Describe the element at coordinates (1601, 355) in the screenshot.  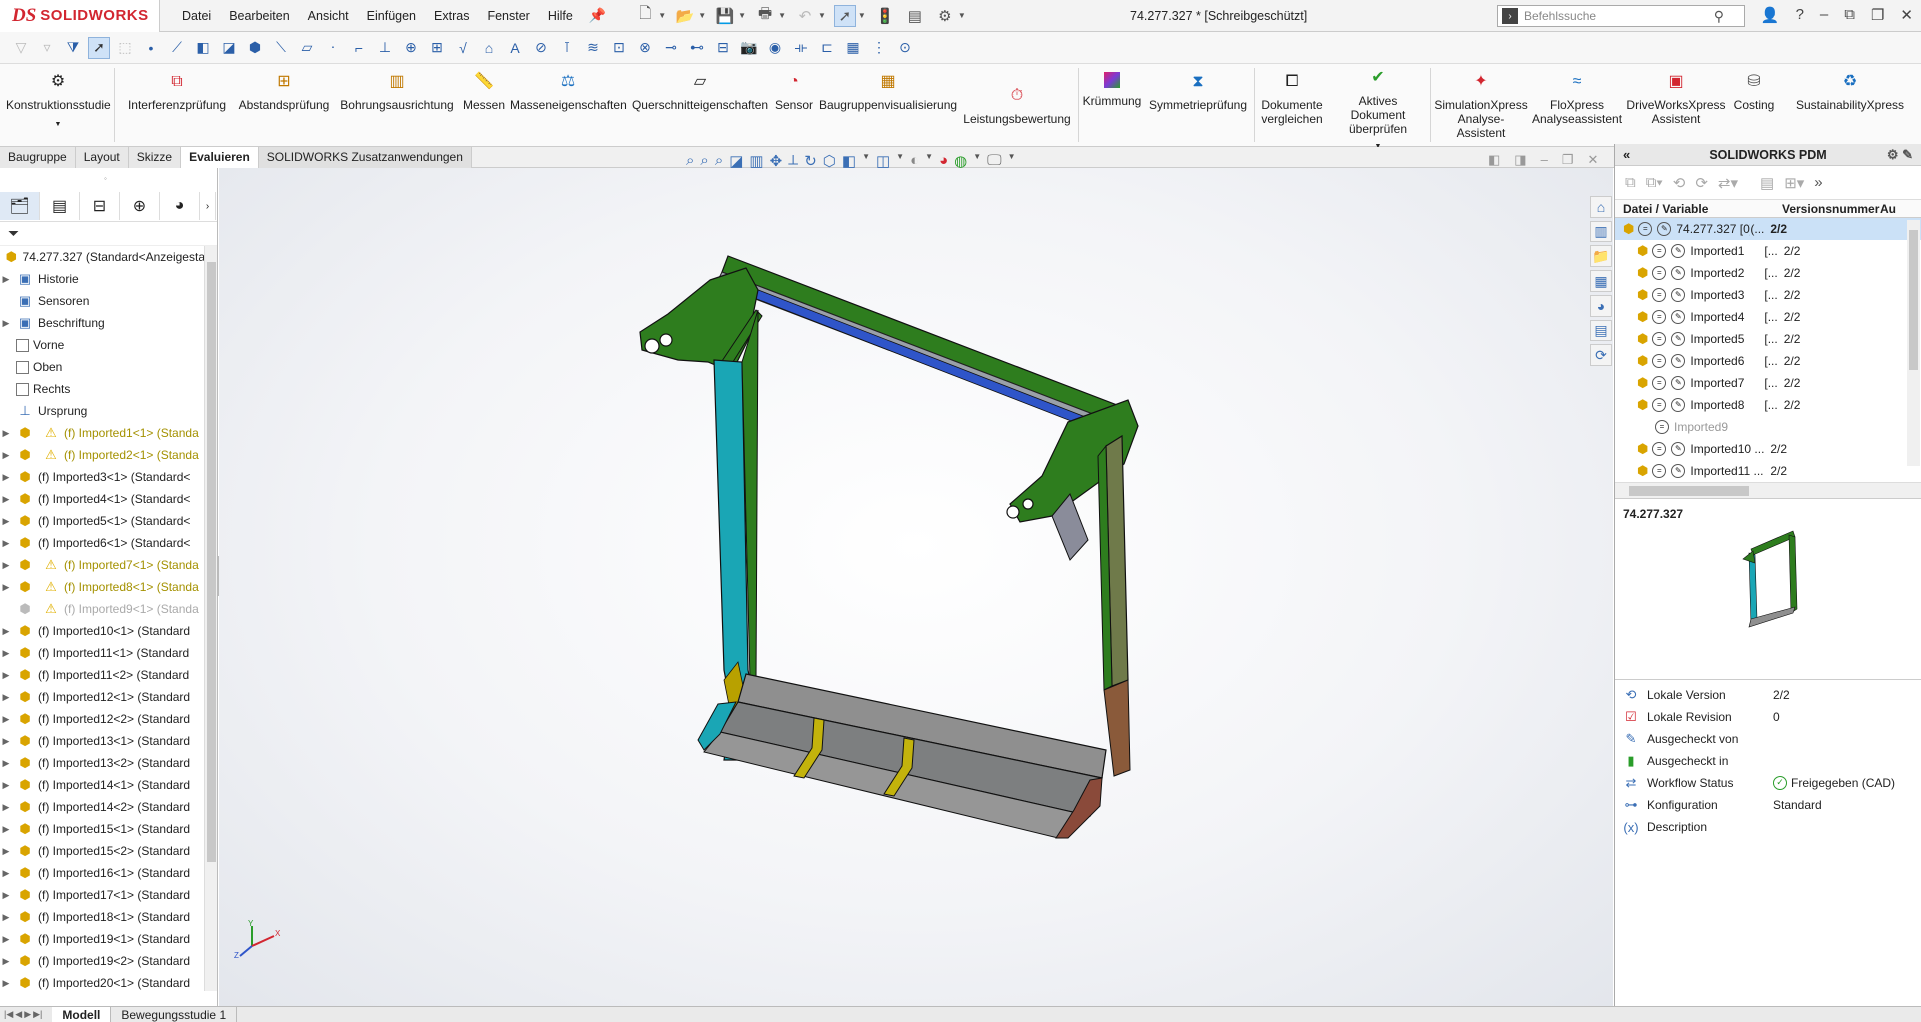
I see `pdm-tab-icon: ⟳` at that location.